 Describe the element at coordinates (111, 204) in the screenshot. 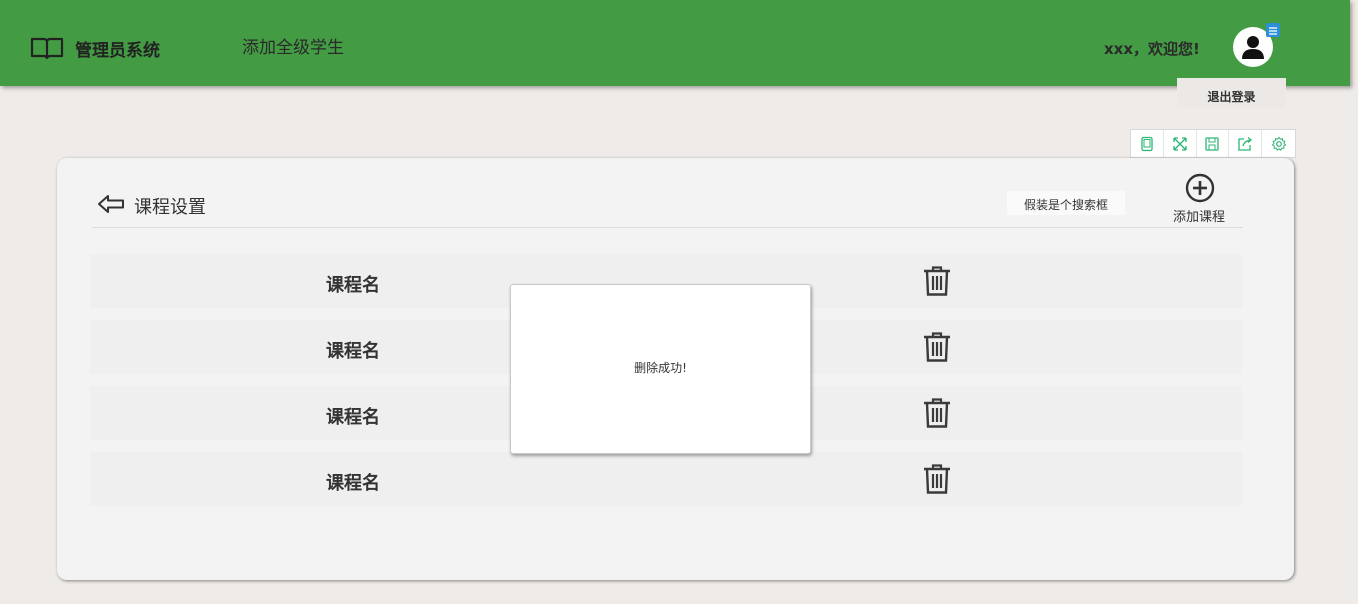

I see `back-arrow-icon` at that location.